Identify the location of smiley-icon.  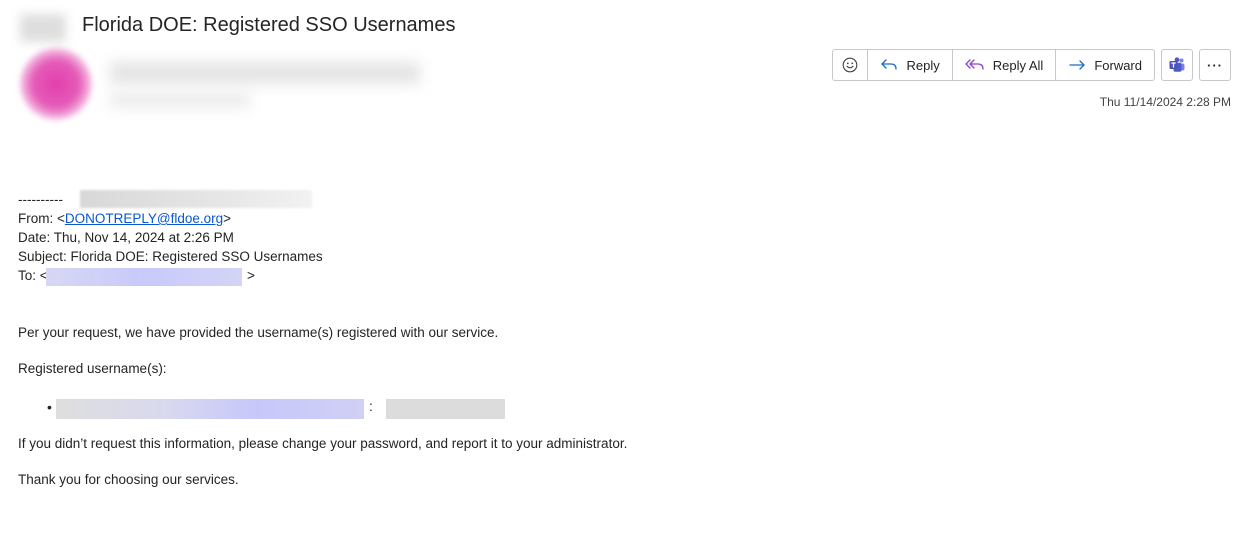
(850, 65).